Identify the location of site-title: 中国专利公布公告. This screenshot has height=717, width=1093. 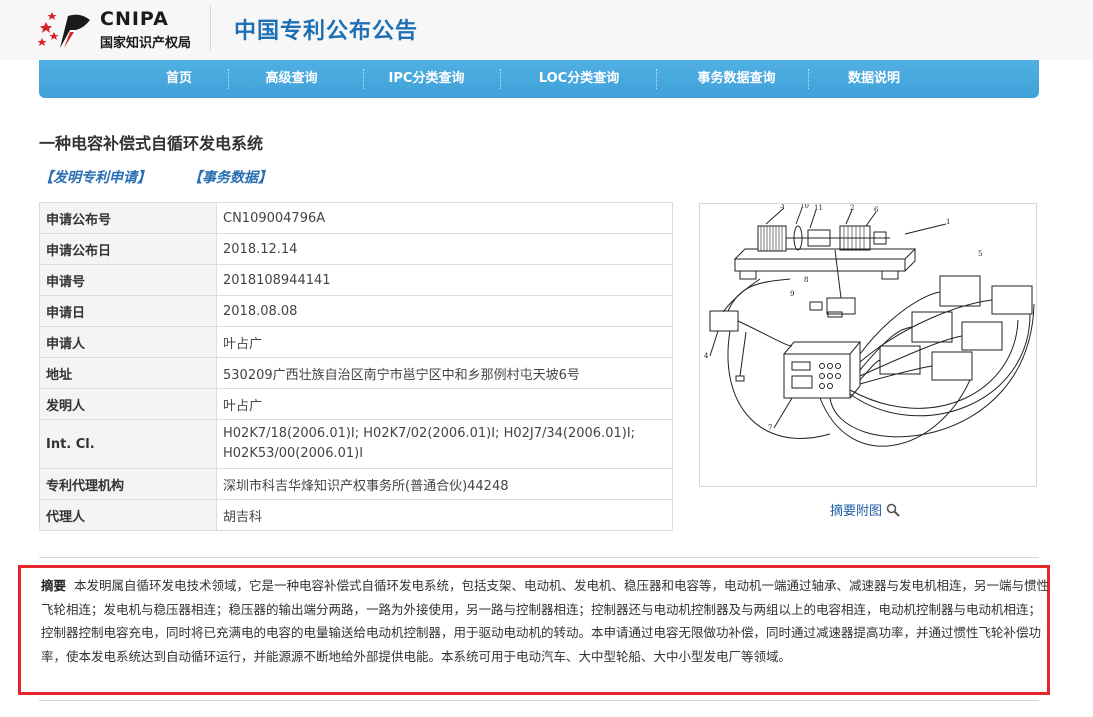
(326, 29).